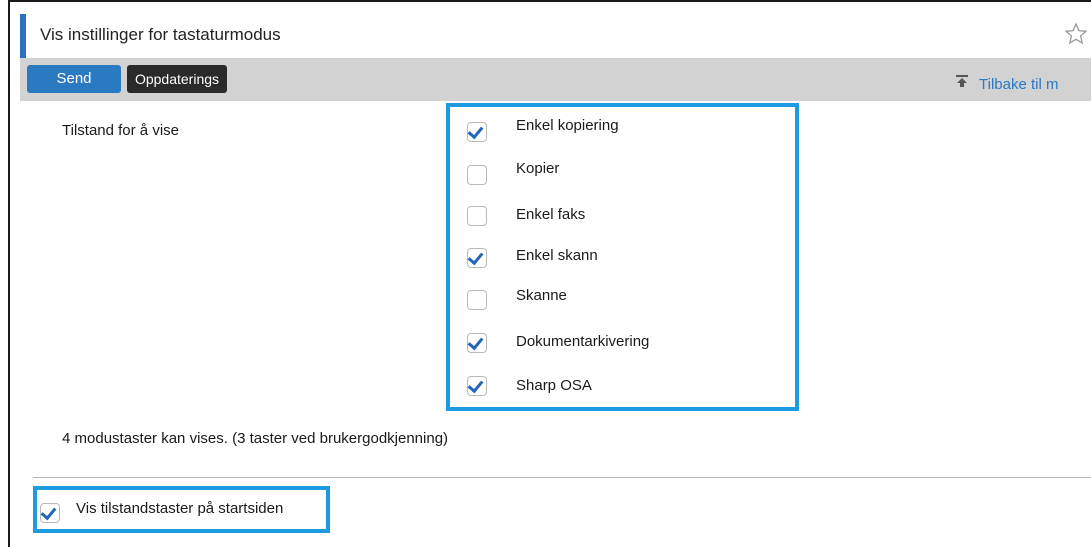 Image resolution: width=1091 pixels, height=547 pixels. What do you see at coordinates (477, 300) in the screenshot?
I see `checkbox-skanne` at bounding box center [477, 300].